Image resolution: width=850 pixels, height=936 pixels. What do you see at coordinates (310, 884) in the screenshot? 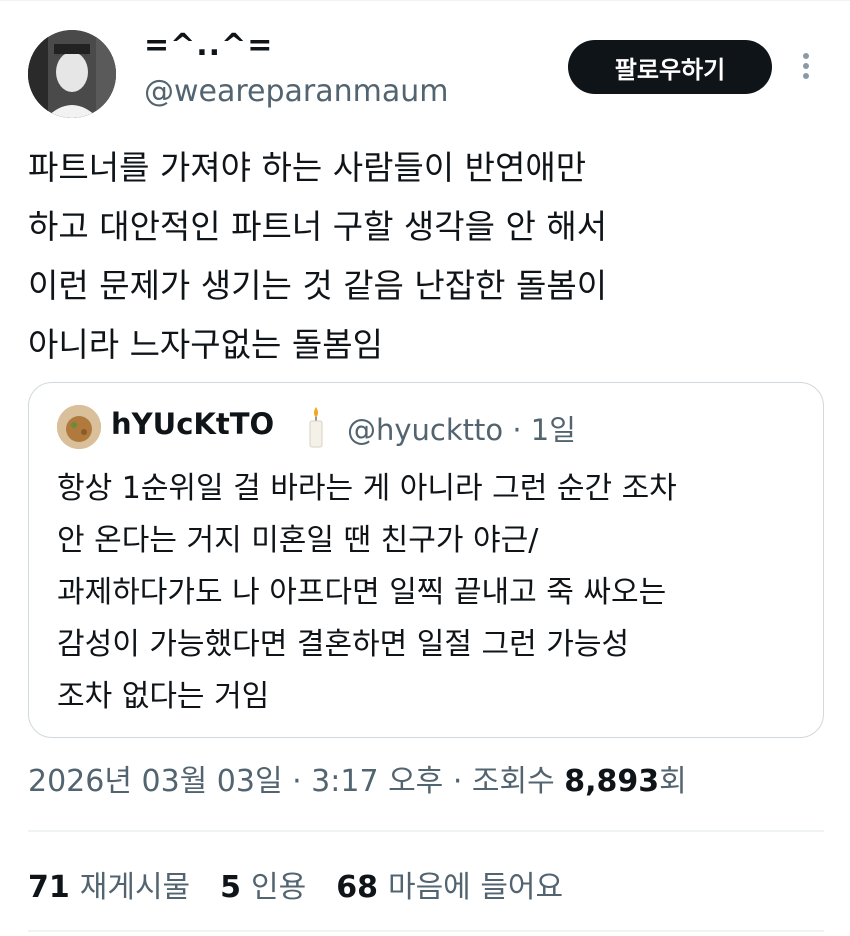
I see `engagement-stats: 71 재게시물 5 인용 68 마음에 들어요` at bounding box center [310, 884].